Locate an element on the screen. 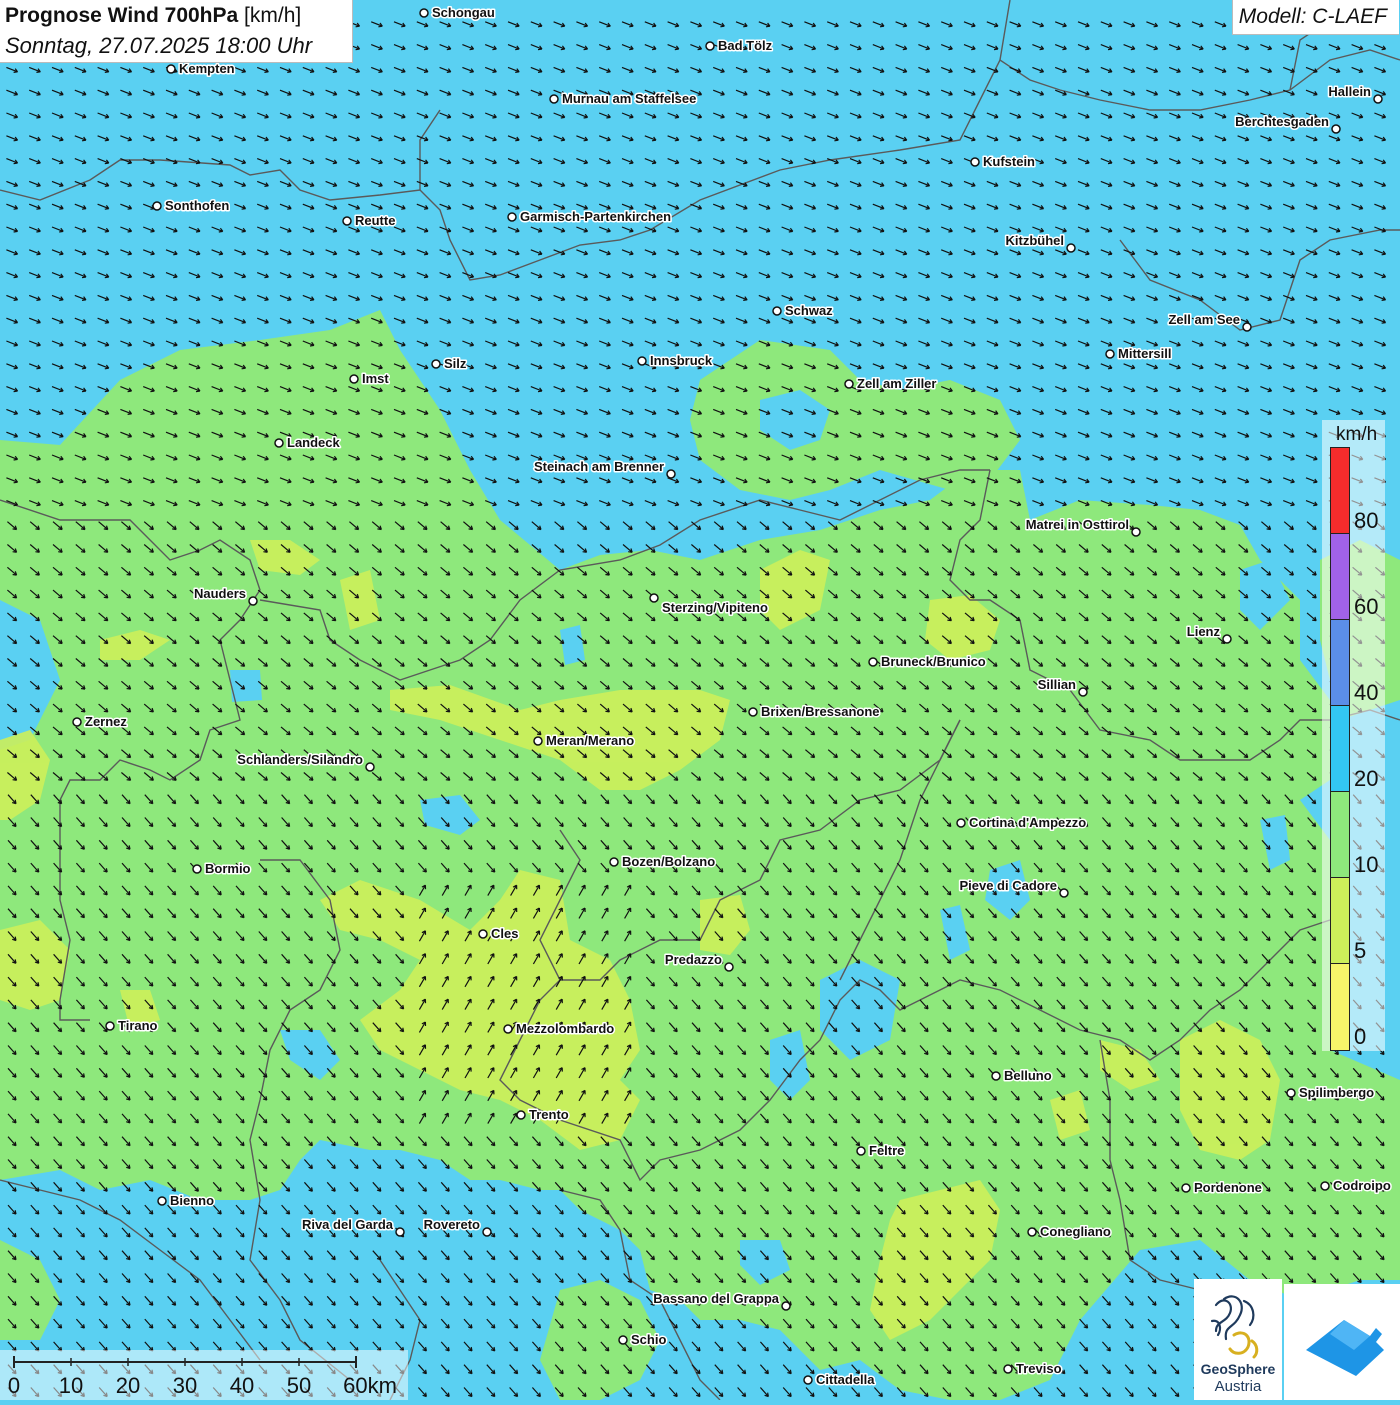  city-pordenone: Pordenone is located at coordinates (1222, 1188).